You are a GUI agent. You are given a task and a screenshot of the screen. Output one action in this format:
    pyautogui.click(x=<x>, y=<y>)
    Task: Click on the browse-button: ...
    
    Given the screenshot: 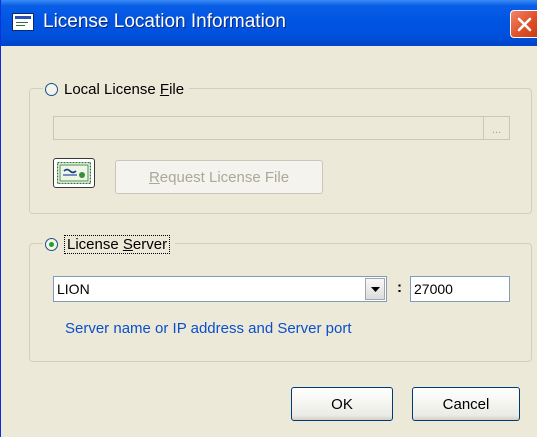 What is the action you would take?
    pyautogui.click(x=496, y=128)
    